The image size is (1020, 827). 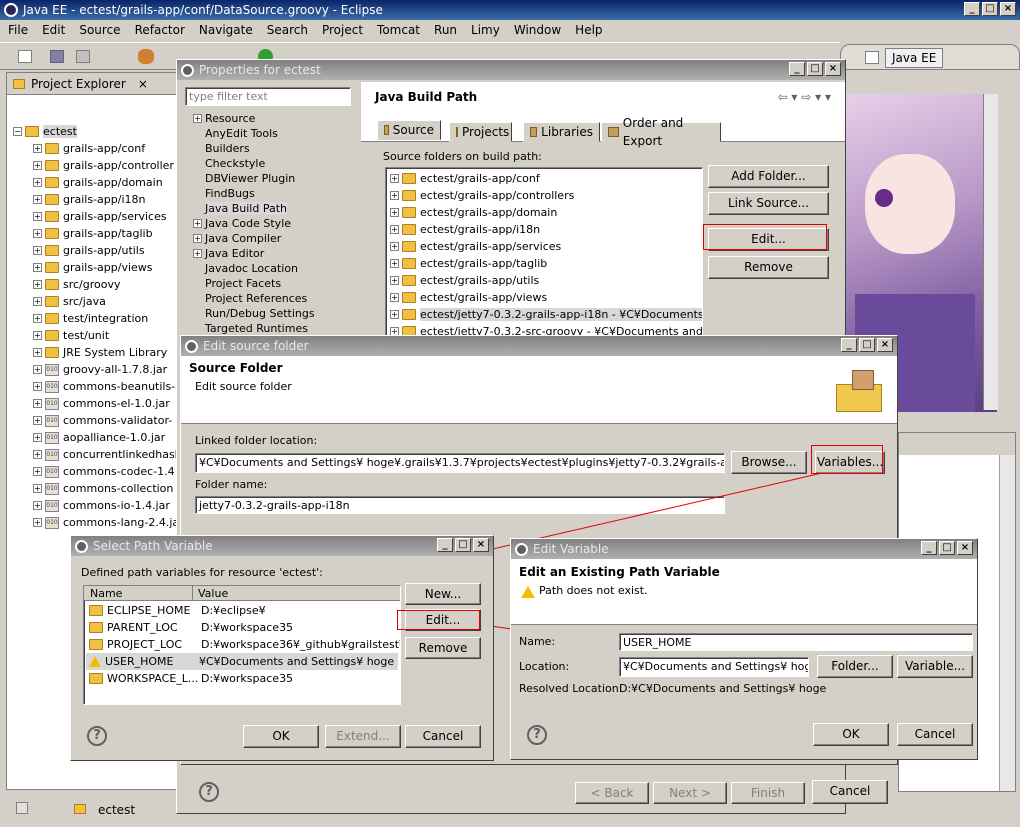 What do you see at coordinates (935, 734) in the screenshot?
I see `cancel-edit-var-button: Cancel` at bounding box center [935, 734].